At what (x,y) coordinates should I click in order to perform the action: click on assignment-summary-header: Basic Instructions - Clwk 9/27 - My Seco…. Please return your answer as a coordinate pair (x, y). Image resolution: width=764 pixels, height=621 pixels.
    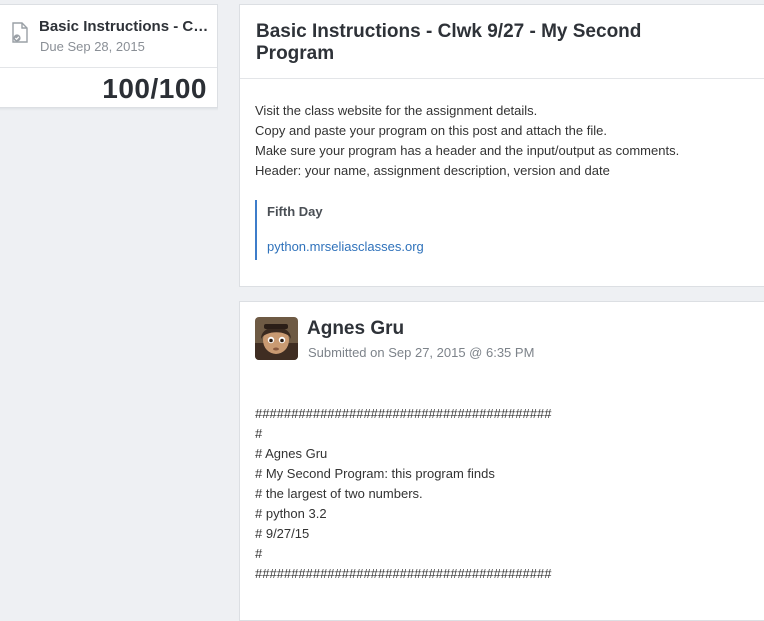
    Looking at the image, I should click on (108, 36).